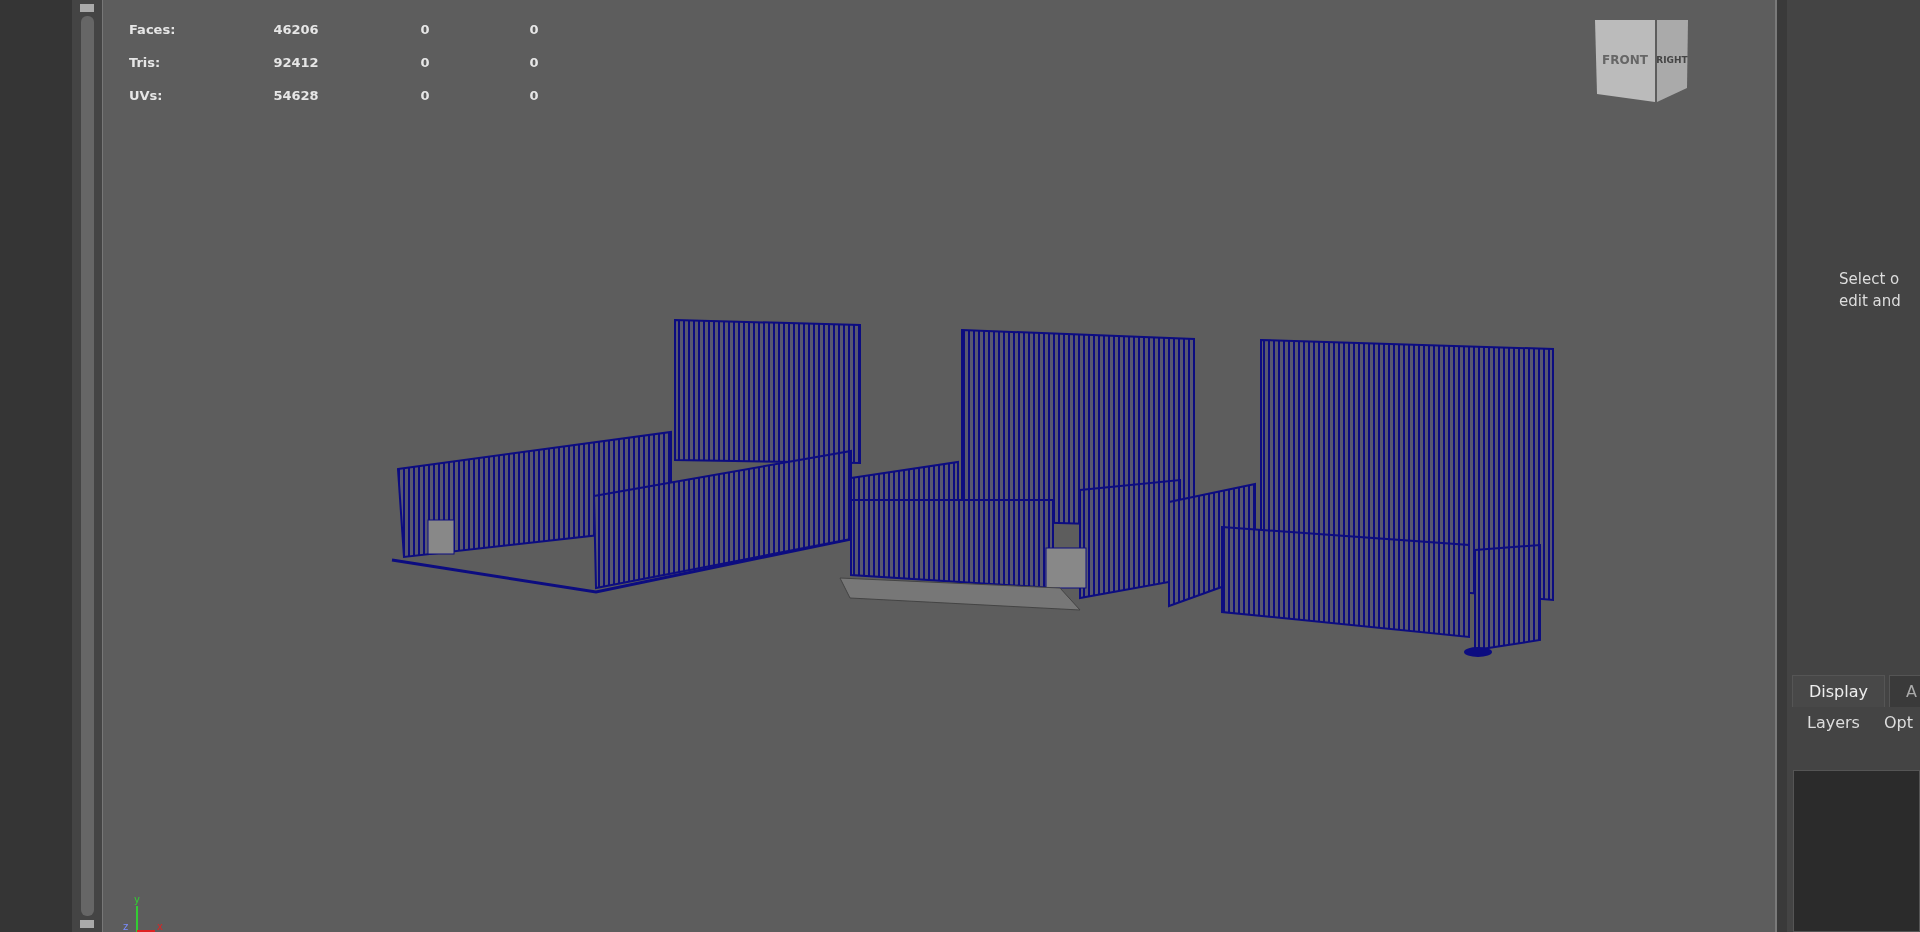  I want to click on stat-label: Tris:, so click(145, 62).